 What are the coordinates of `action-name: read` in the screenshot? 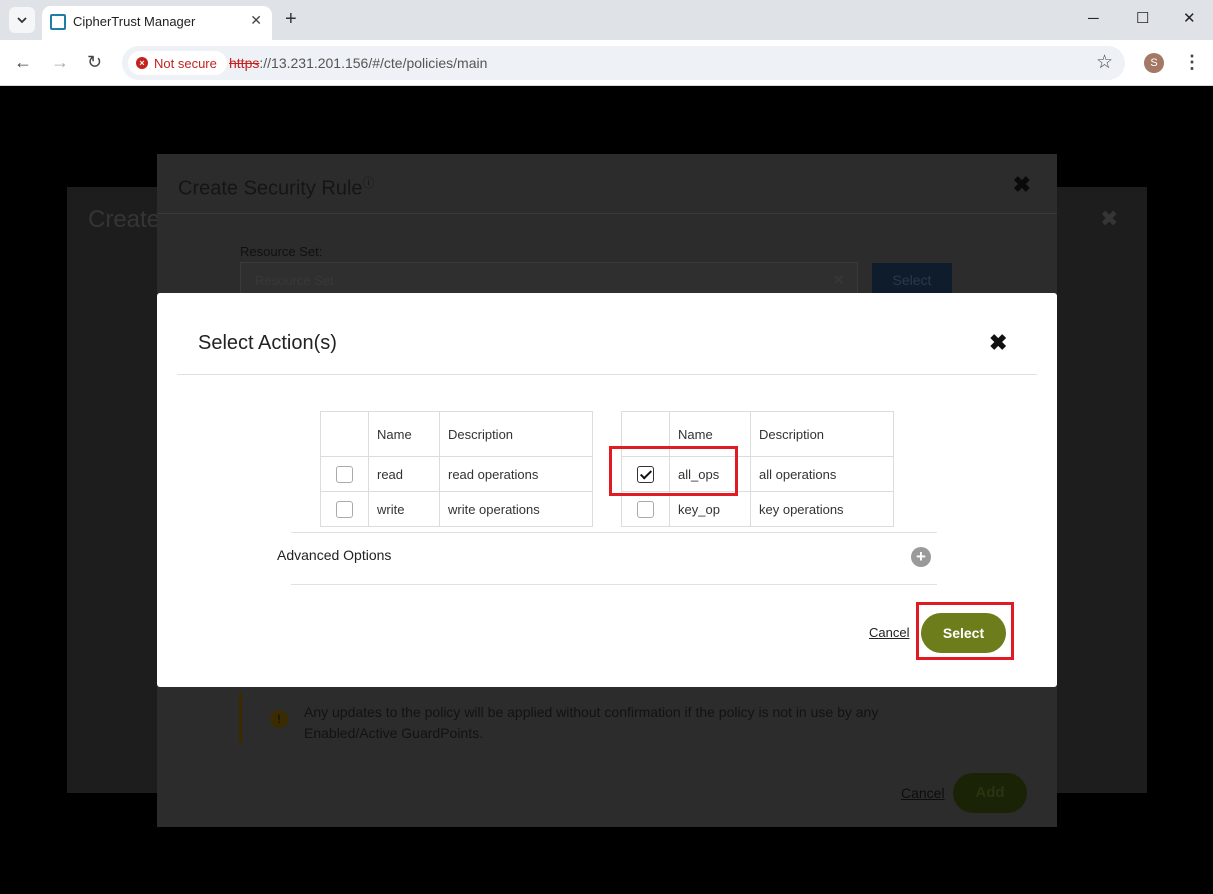 It's located at (404, 474).